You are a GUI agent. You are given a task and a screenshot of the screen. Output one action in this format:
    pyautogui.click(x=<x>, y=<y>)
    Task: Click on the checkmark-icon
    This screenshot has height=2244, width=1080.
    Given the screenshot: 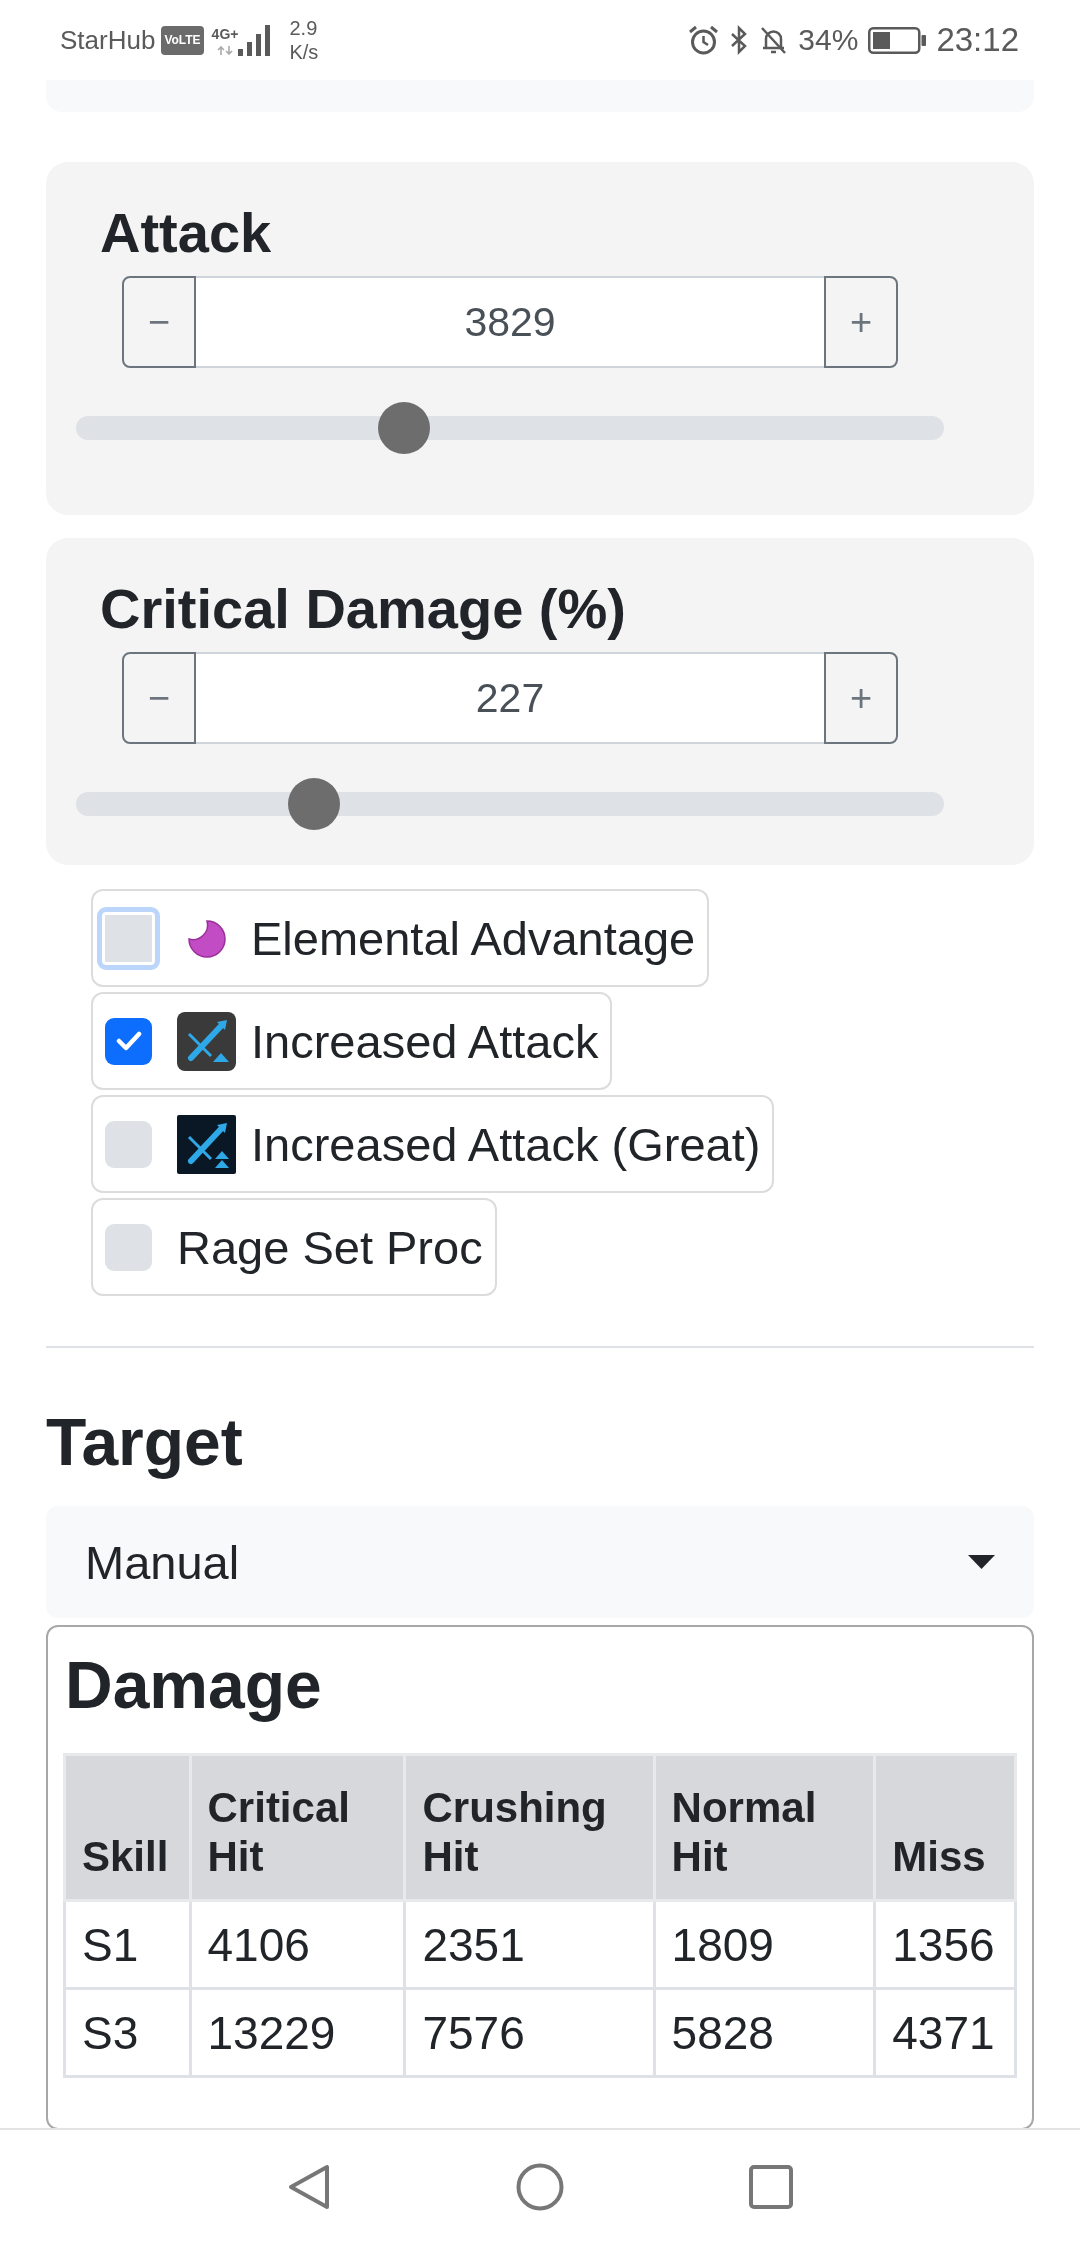 What is the action you would take?
    pyautogui.click(x=128, y=1041)
    